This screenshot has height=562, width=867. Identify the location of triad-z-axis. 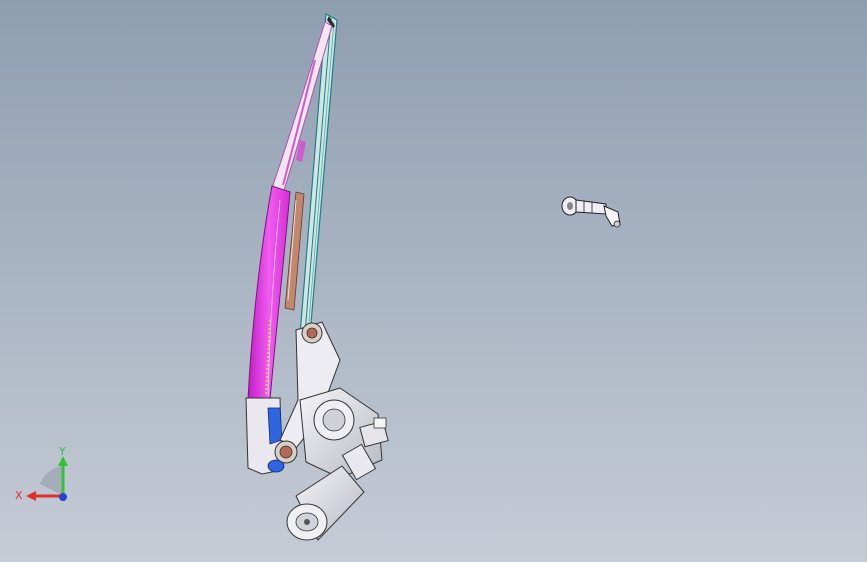
(63, 497).